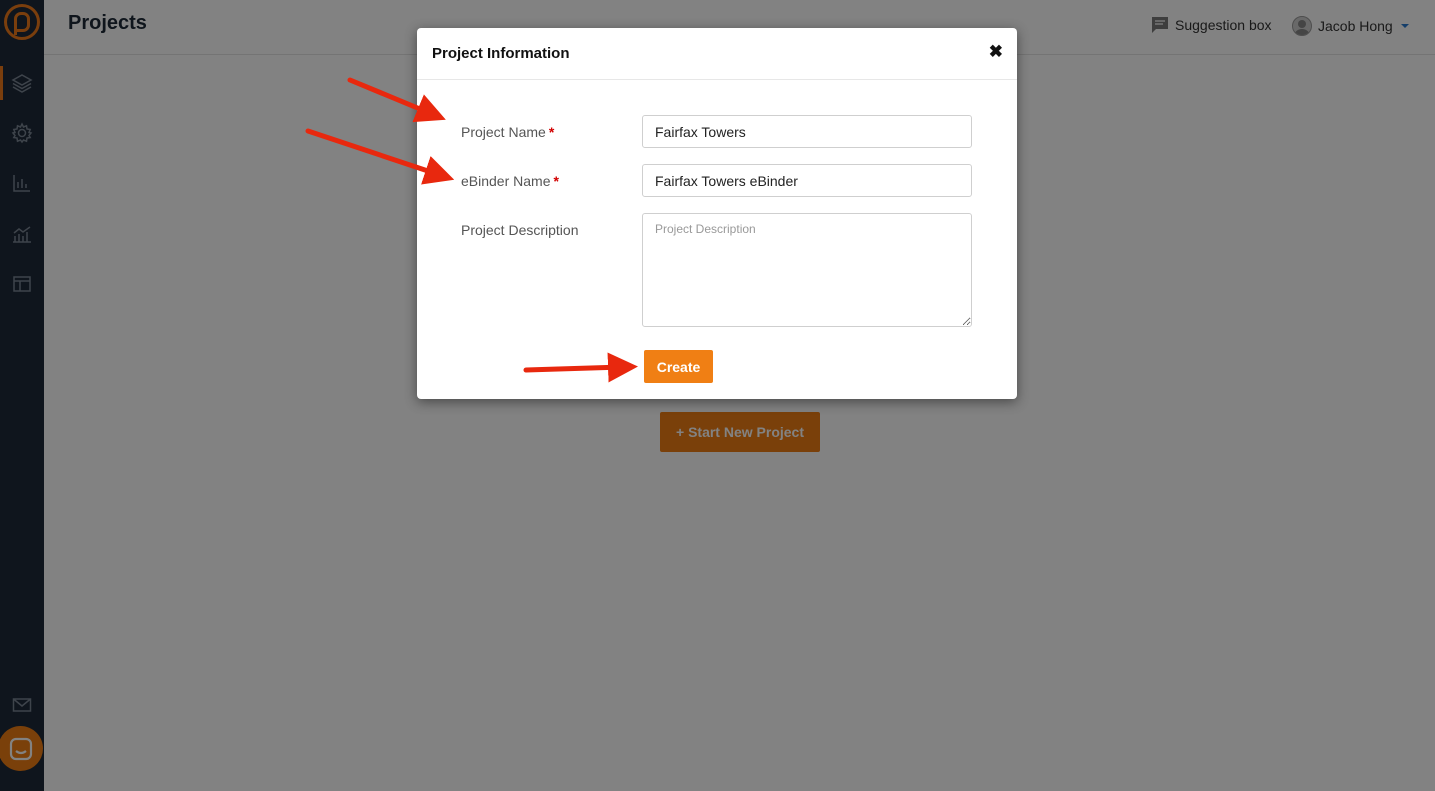 This screenshot has width=1435, height=791. I want to click on close-icon: ✖, so click(996, 52).